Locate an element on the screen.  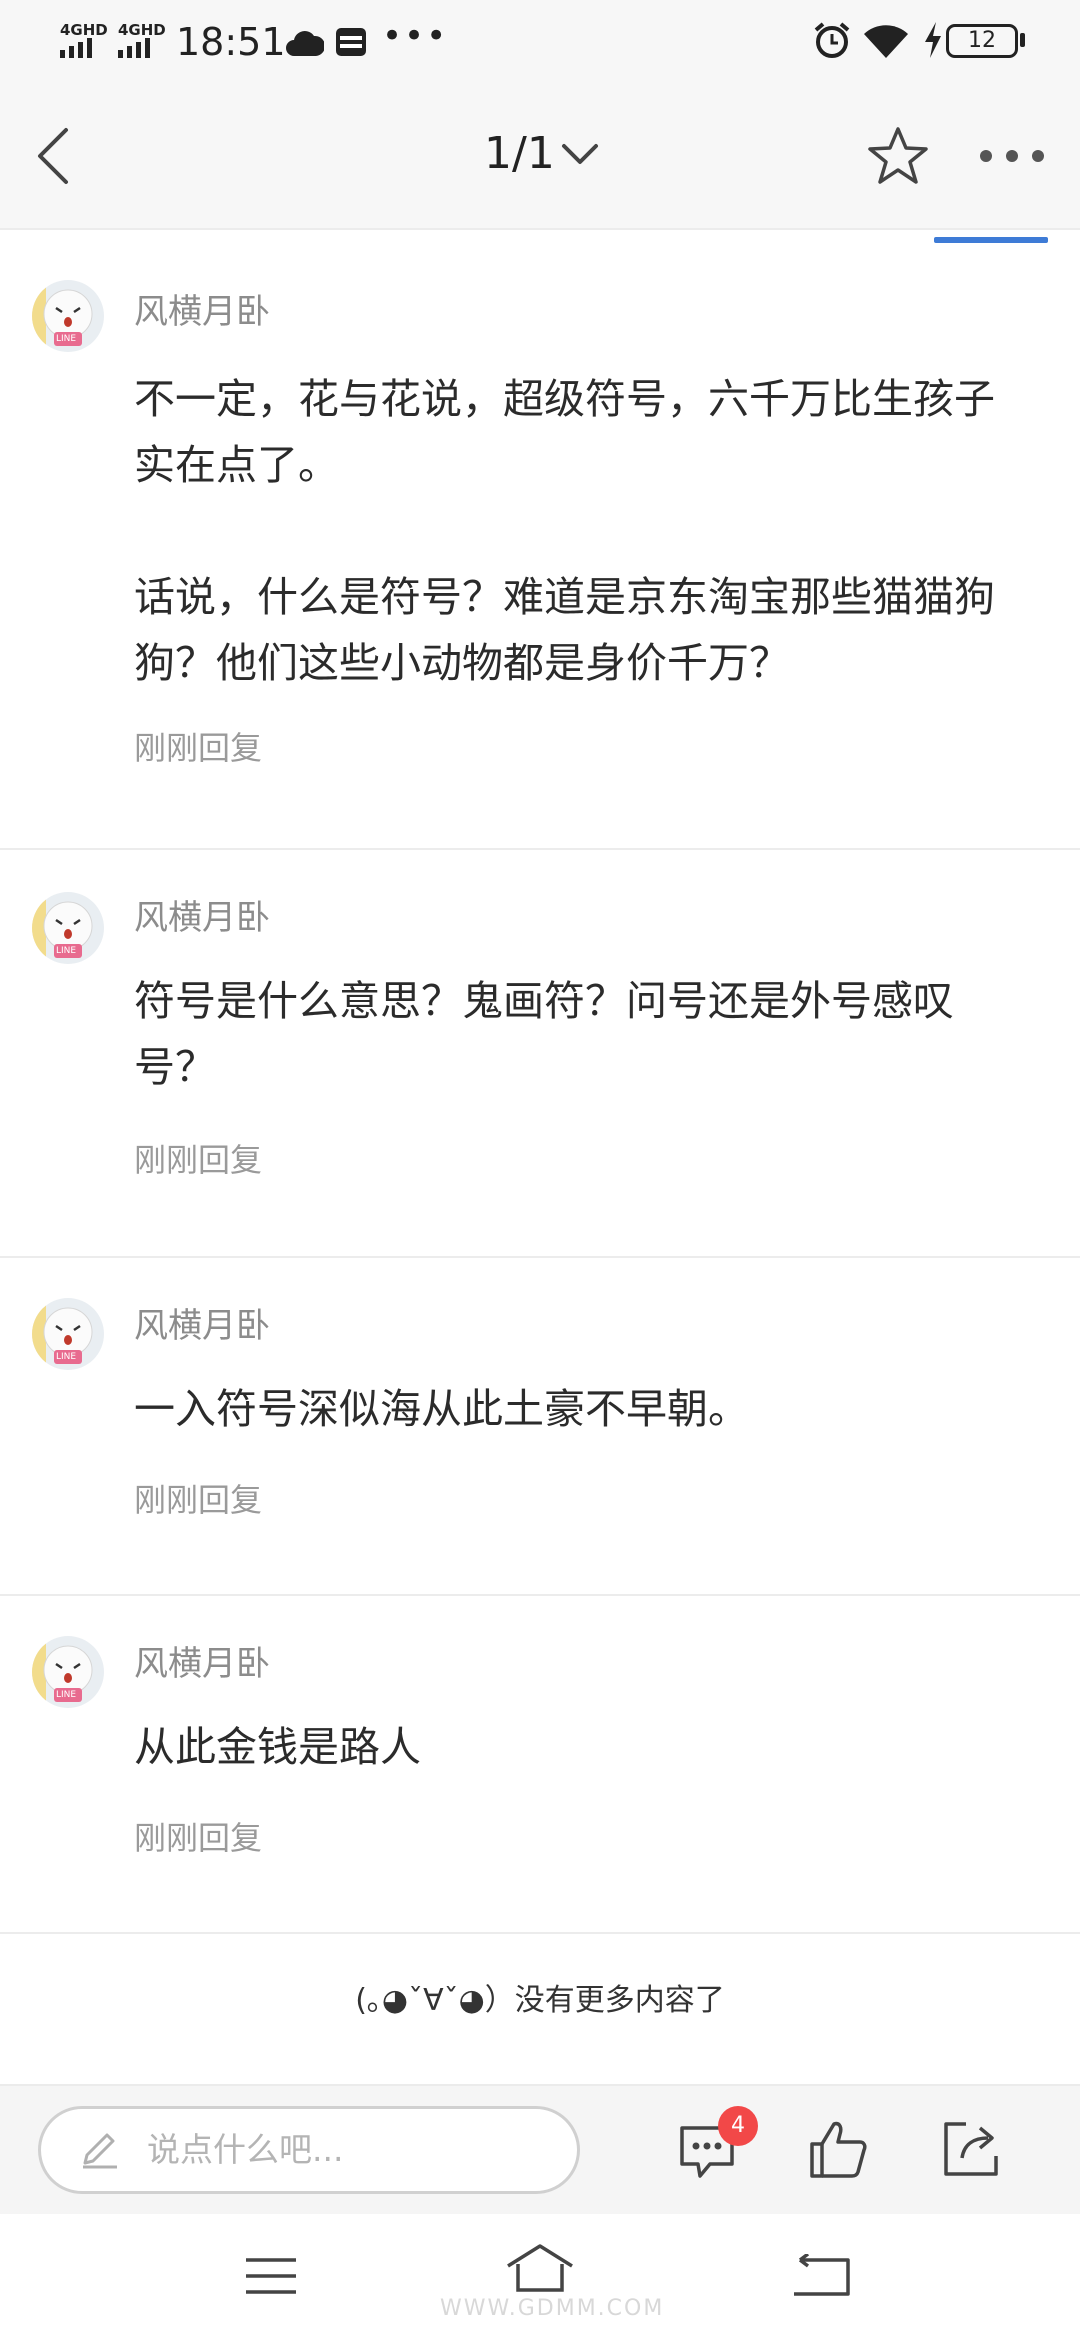
card-icon is located at coordinates (351, 42).